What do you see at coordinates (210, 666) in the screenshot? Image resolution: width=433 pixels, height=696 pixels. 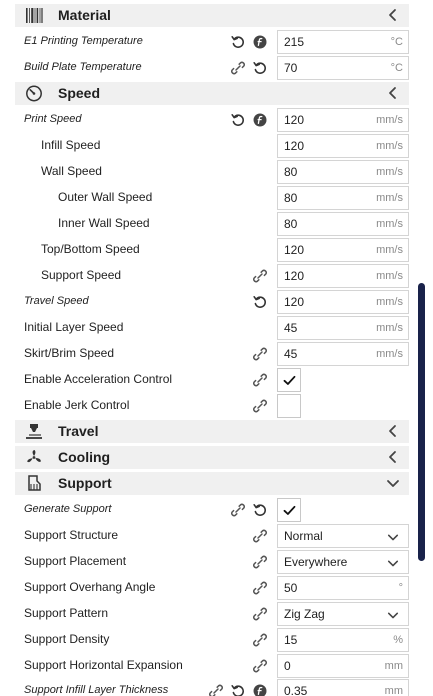 I see `setting-row-support-horizontal-expansion: Support Horizontal Expansion 0 mm` at bounding box center [210, 666].